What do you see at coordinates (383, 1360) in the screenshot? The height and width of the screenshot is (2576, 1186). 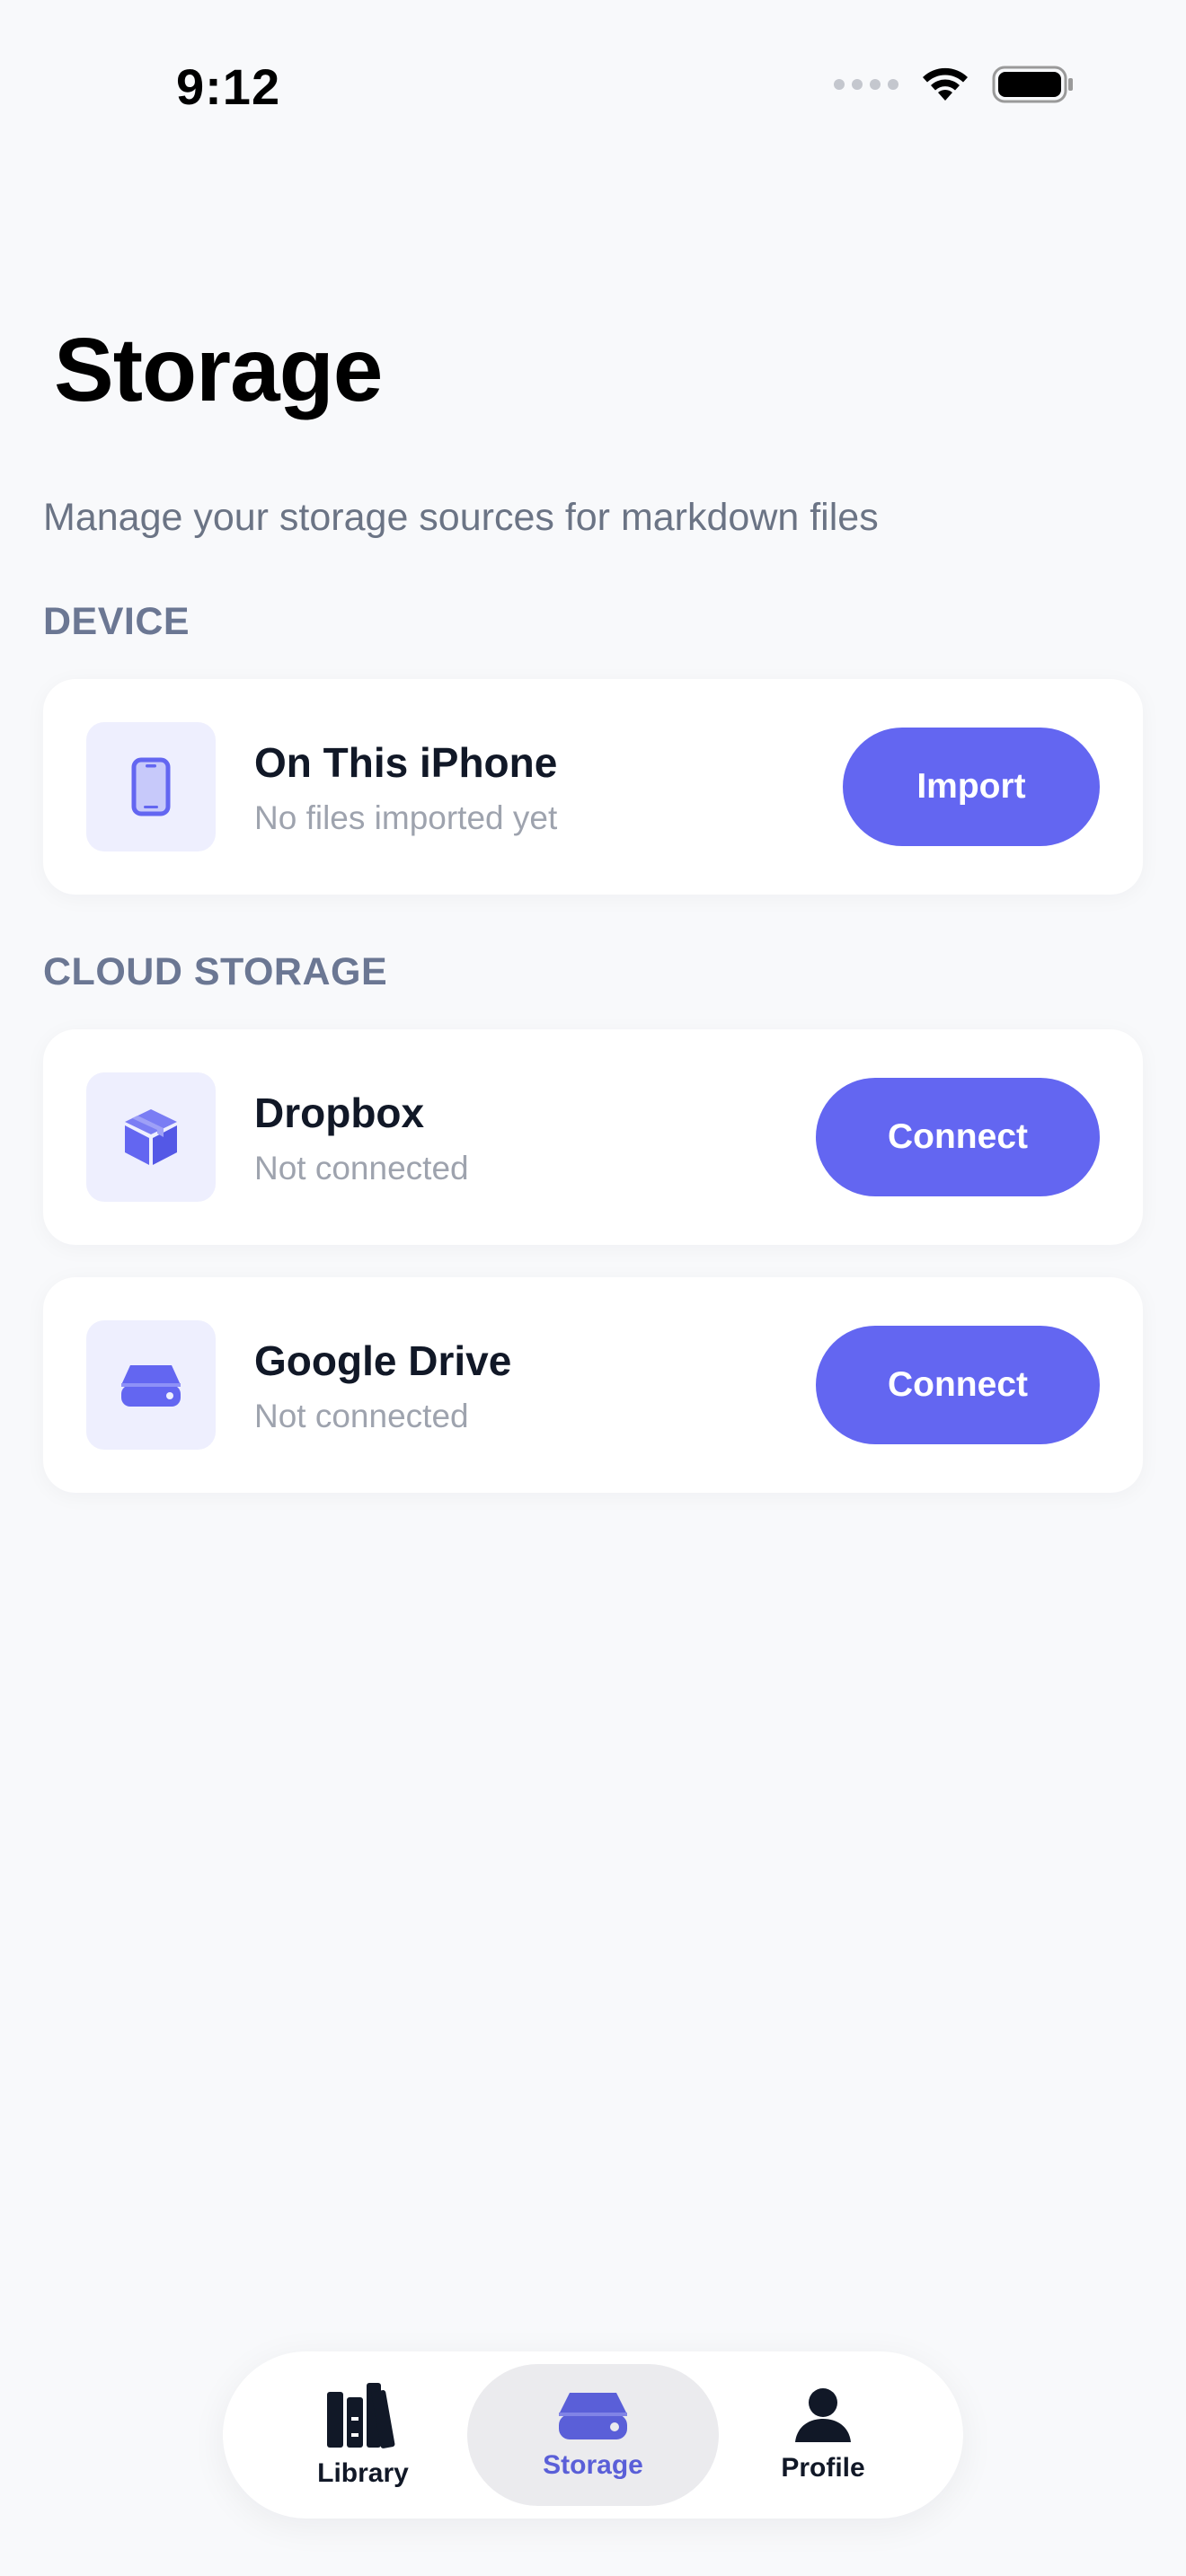 I see `card-title: Google Drive` at bounding box center [383, 1360].